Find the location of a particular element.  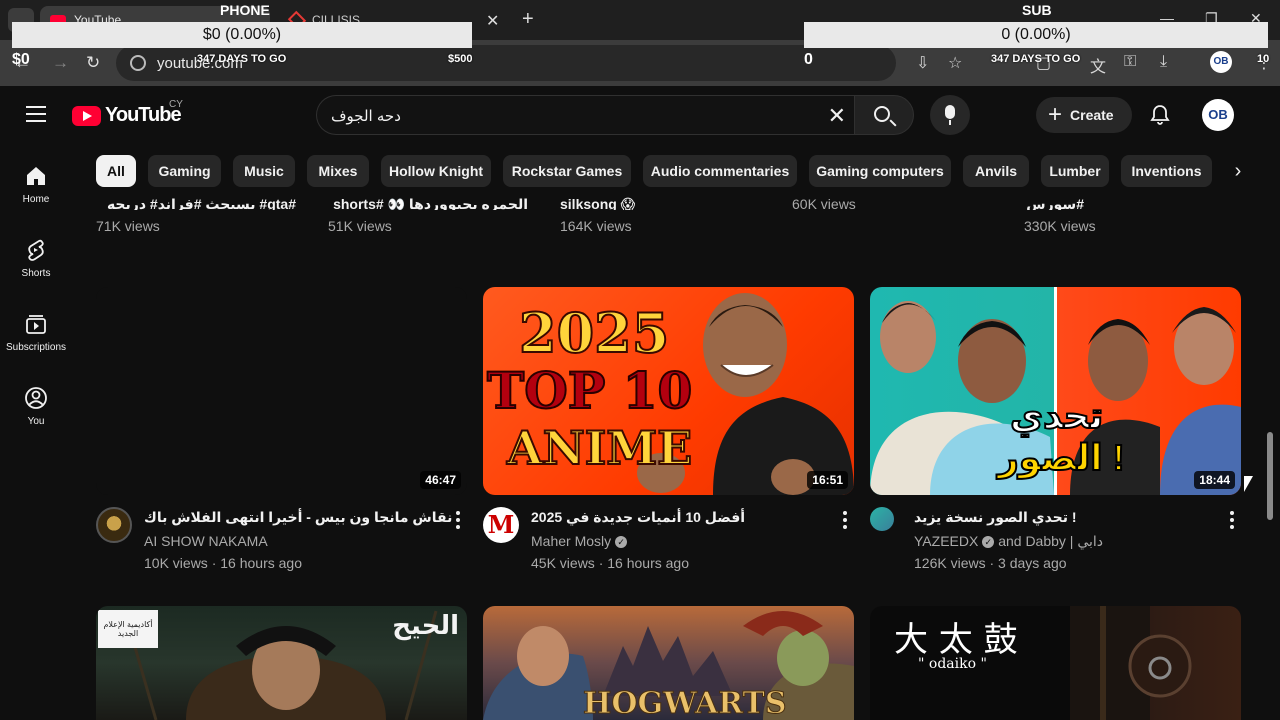

guide-menu-icon is located at coordinates (36, 114).